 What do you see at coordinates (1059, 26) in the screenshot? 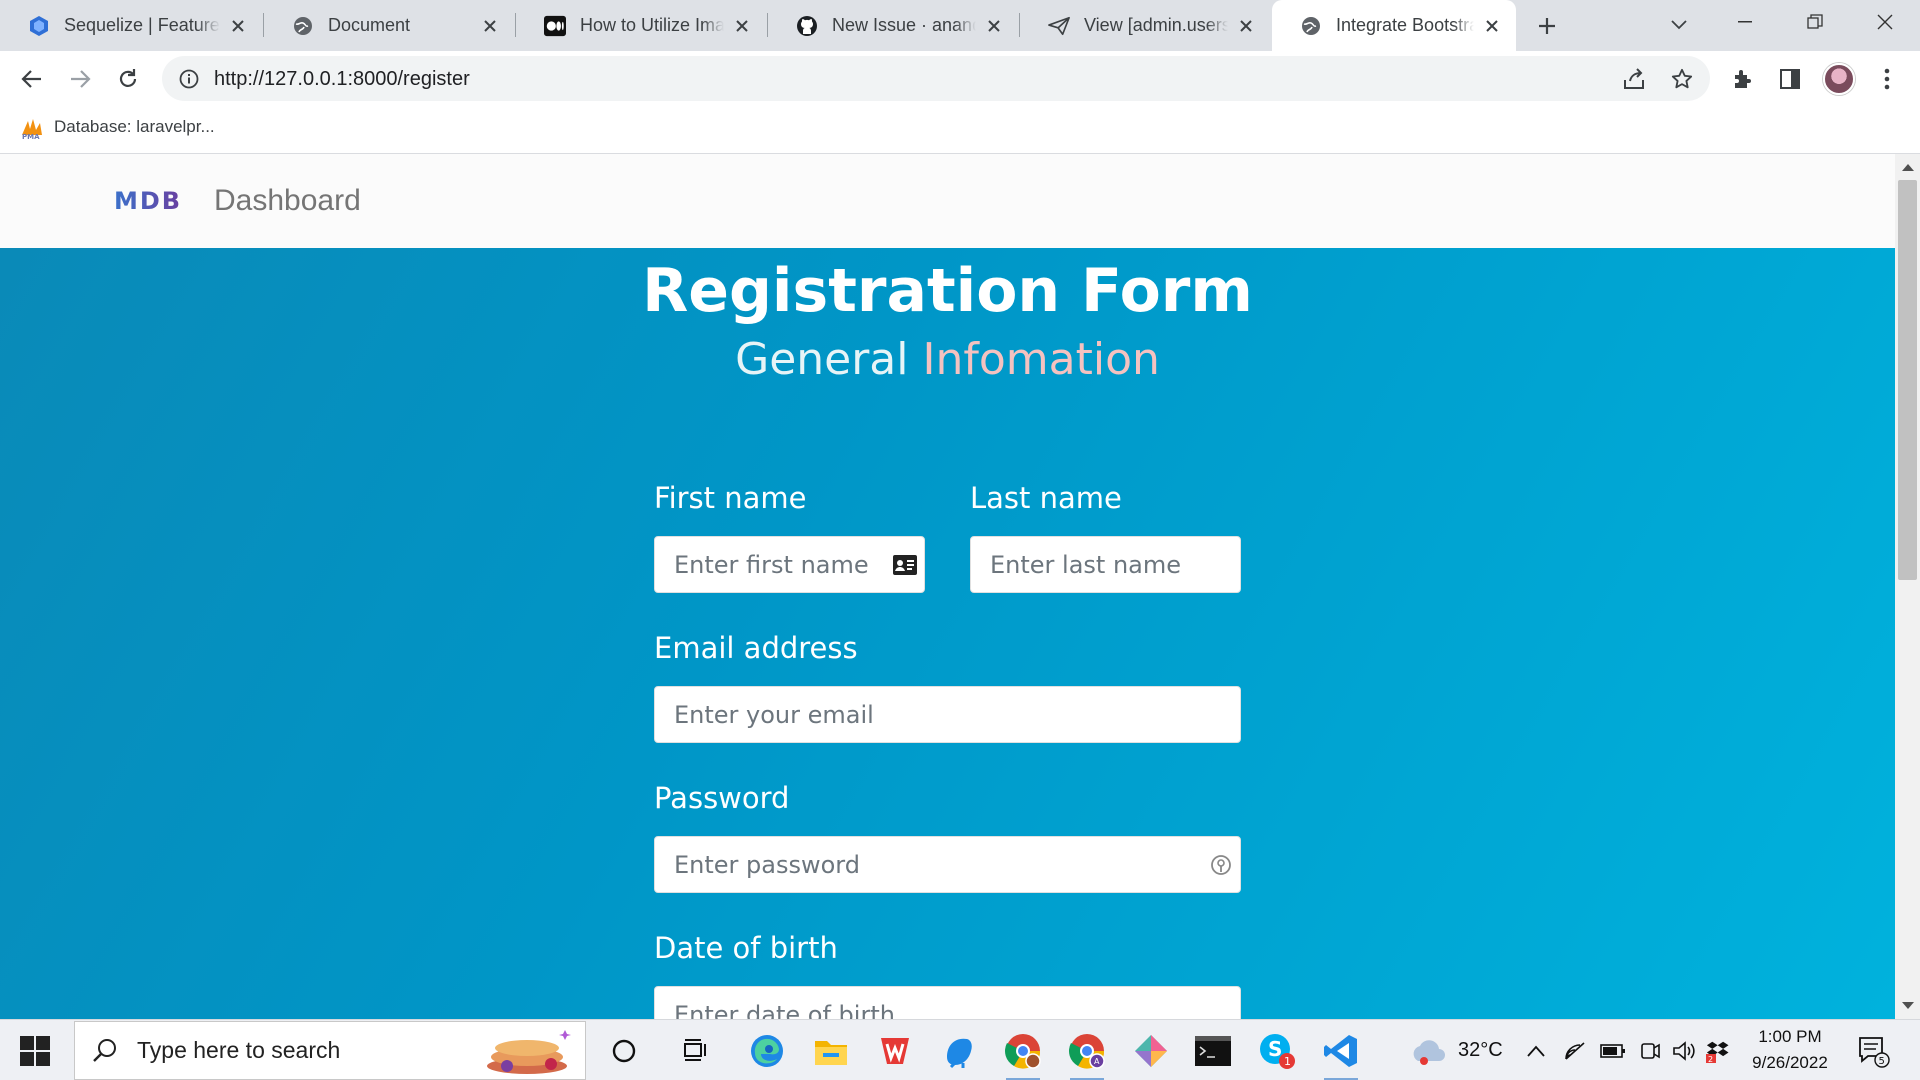
I see `send-icon` at bounding box center [1059, 26].